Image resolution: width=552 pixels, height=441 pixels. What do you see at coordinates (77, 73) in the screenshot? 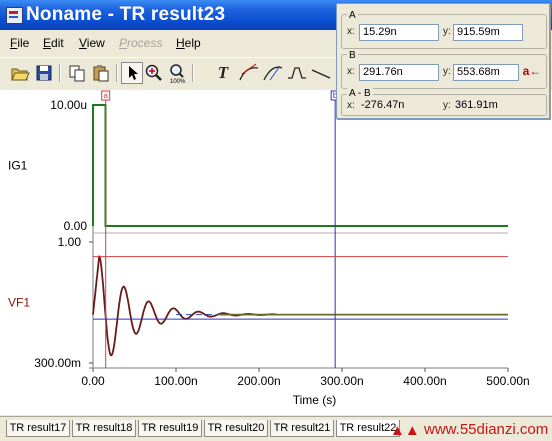
I see `copy-icon` at bounding box center [77, 73].